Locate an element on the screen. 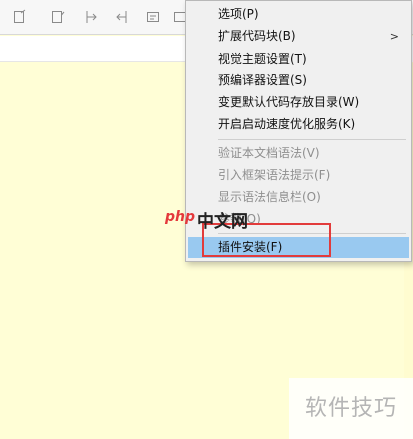 This screenshot has height=439, width=413. menu-item-label: 开启启动速度优化服务(K) is located at coordinates (287, 124).